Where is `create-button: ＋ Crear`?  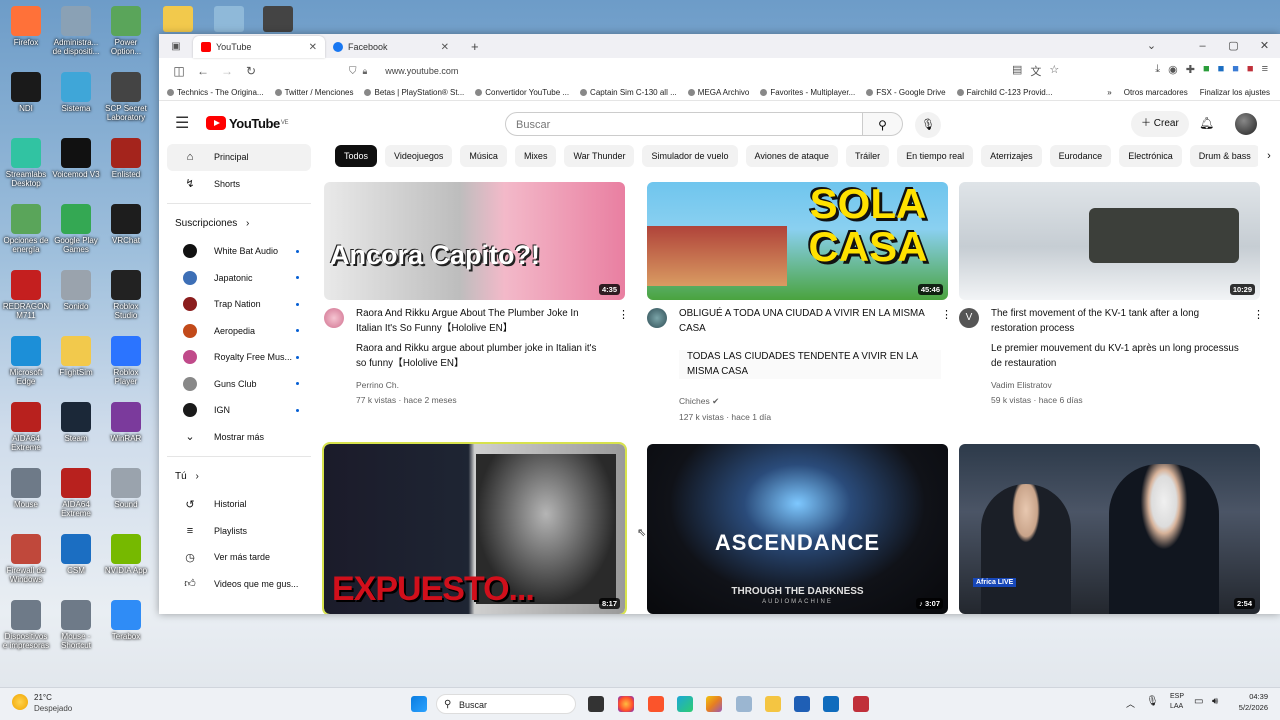 create-button: ＋ Crear is located at coordinates (1160, 124).